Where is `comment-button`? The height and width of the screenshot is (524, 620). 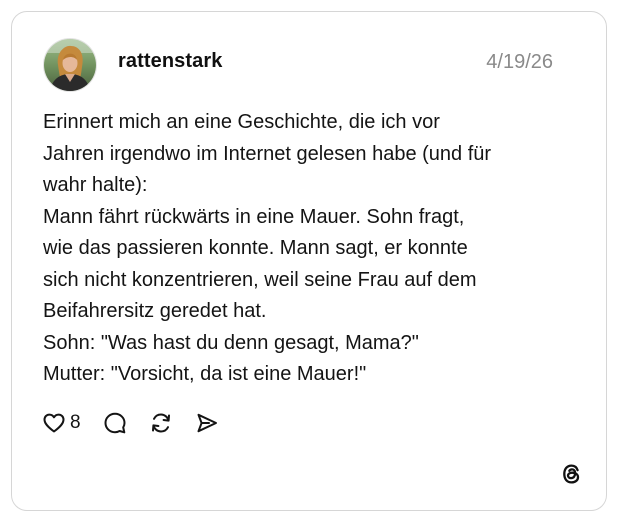 comment-button is located at coordinates (115, 423).